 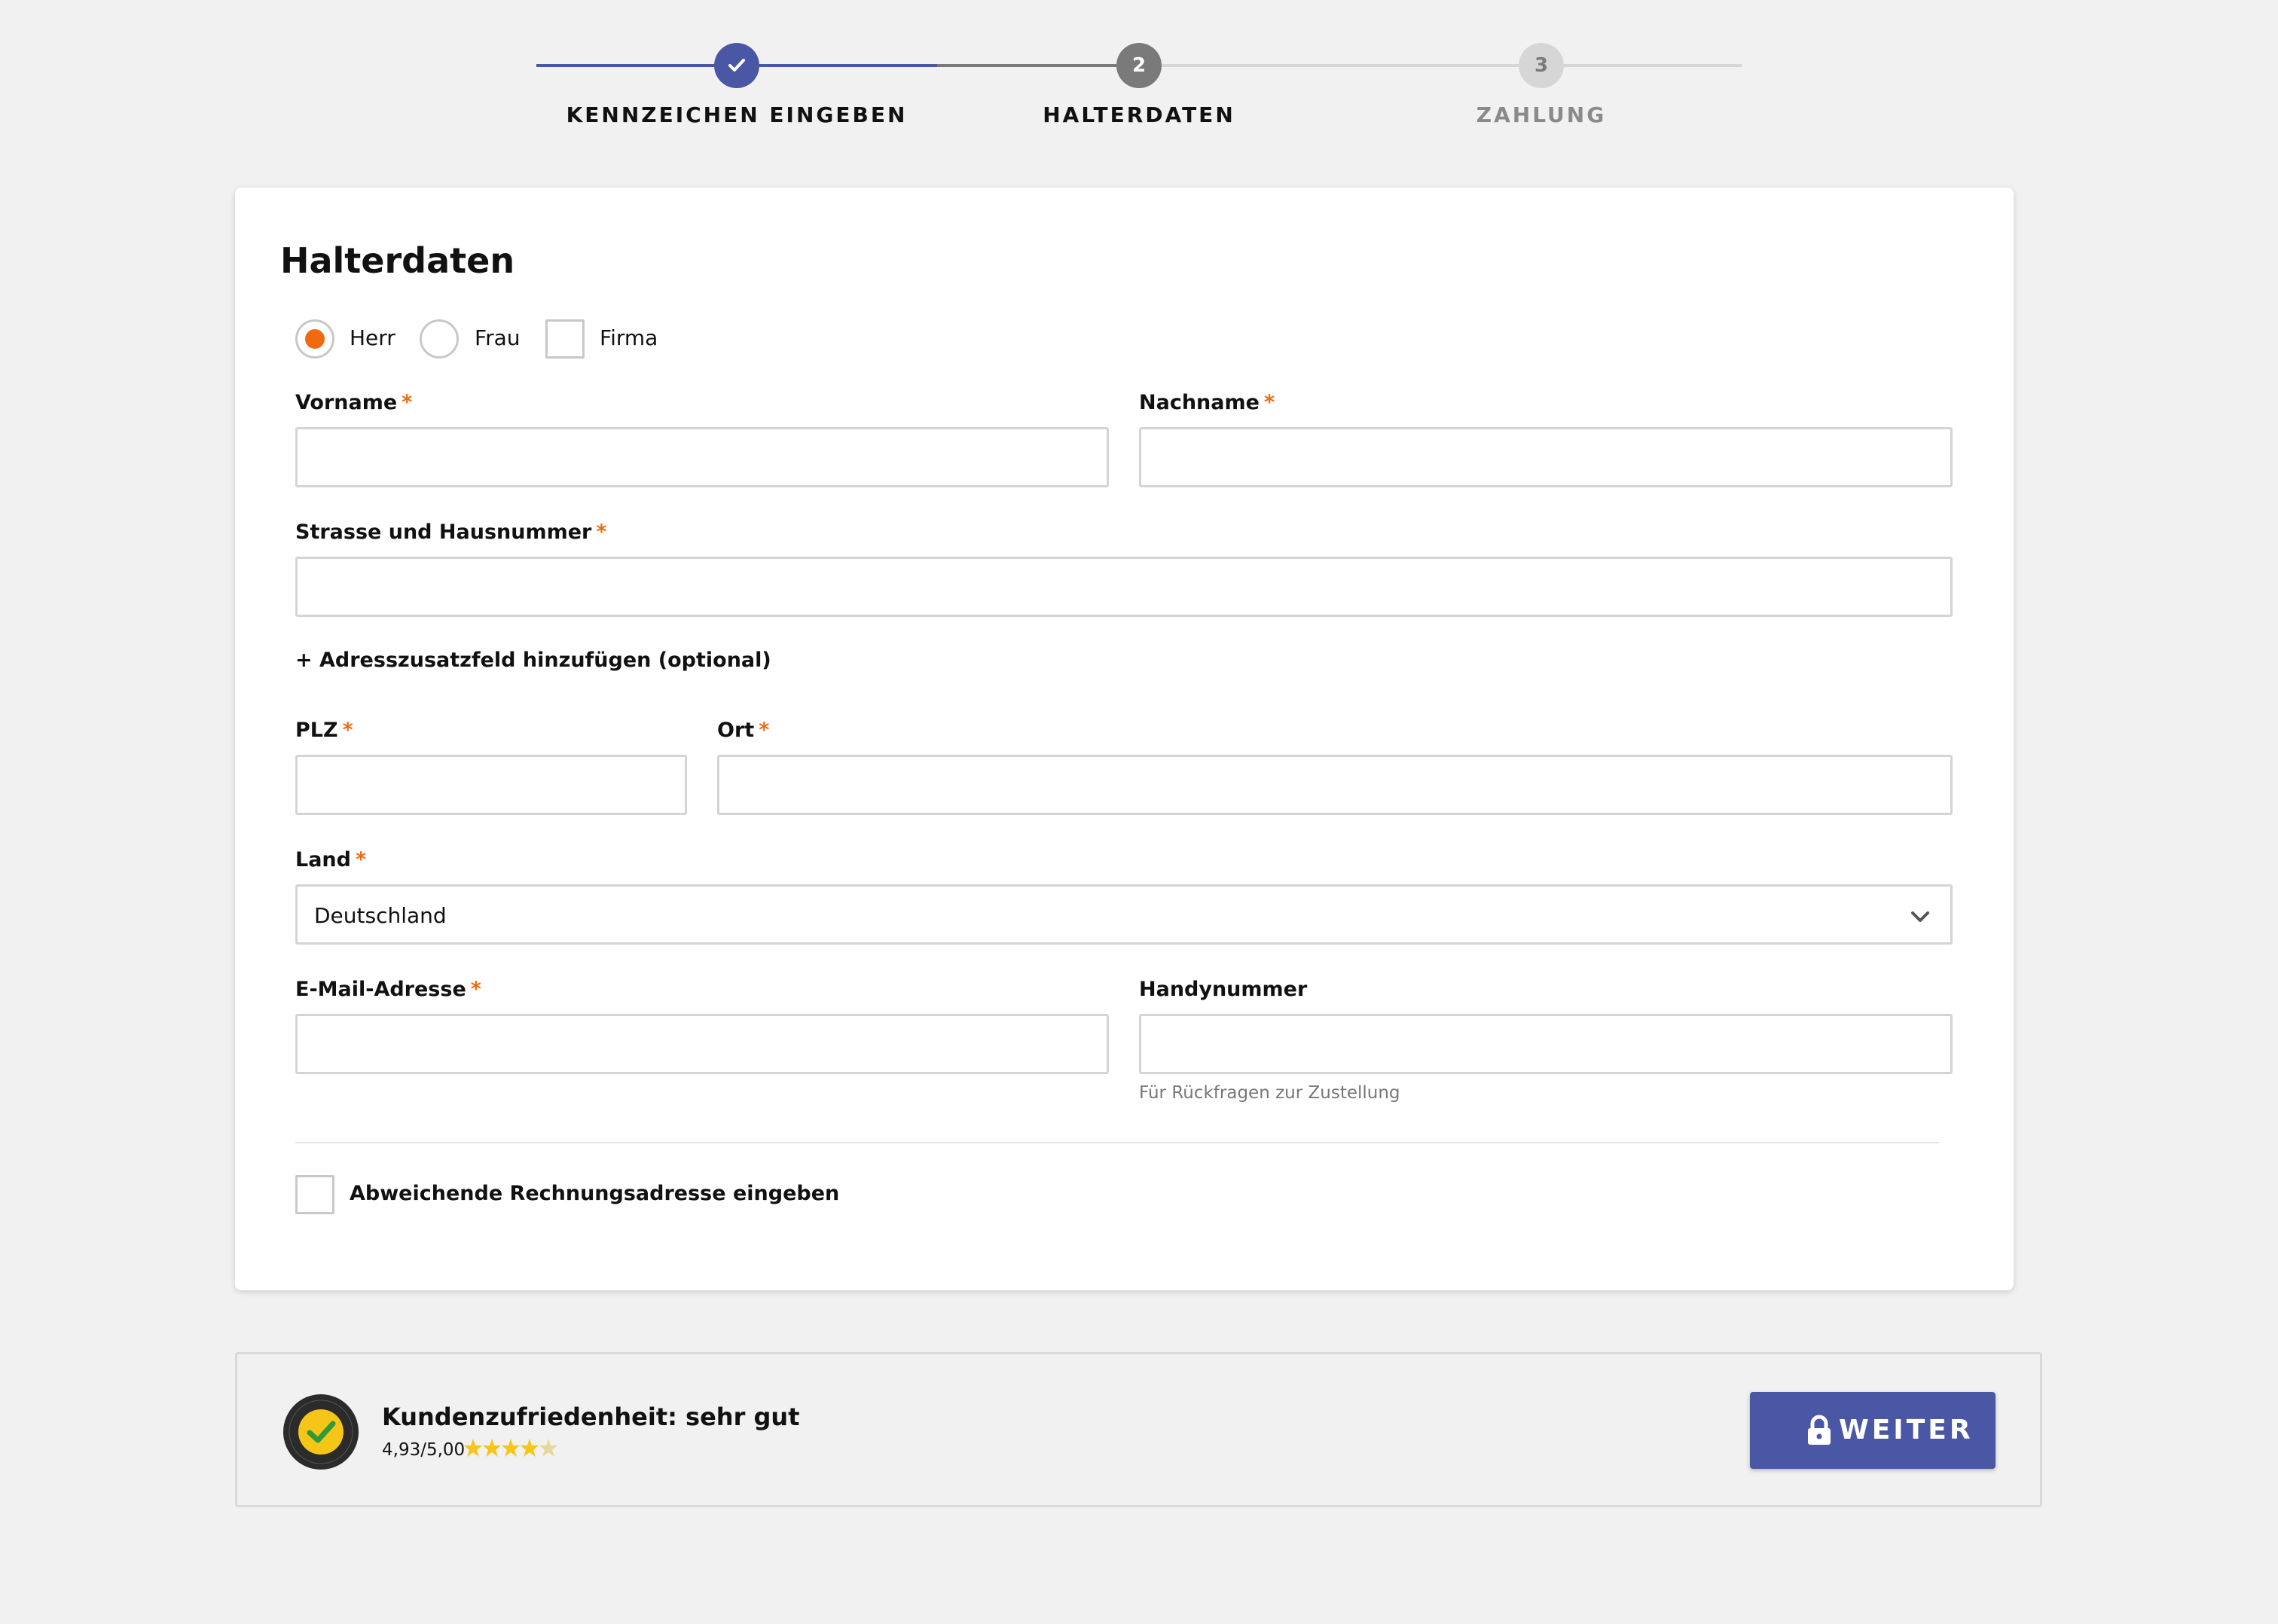 What do you see at coordinates (1038, 65) in the screenshot?
I see `stepper-line-active` at bounding box center [1038, 65].